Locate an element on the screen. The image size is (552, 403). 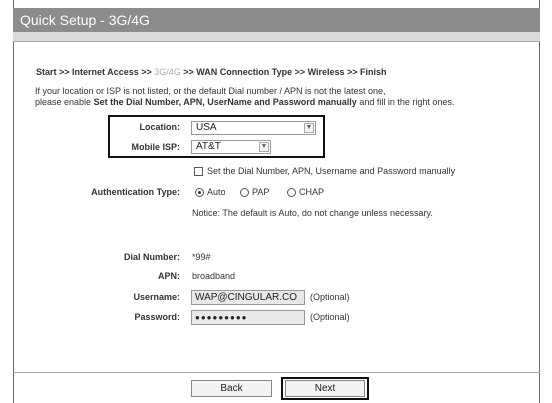
dial-number-label: Dial Number: is located at coordinates (151, 257).